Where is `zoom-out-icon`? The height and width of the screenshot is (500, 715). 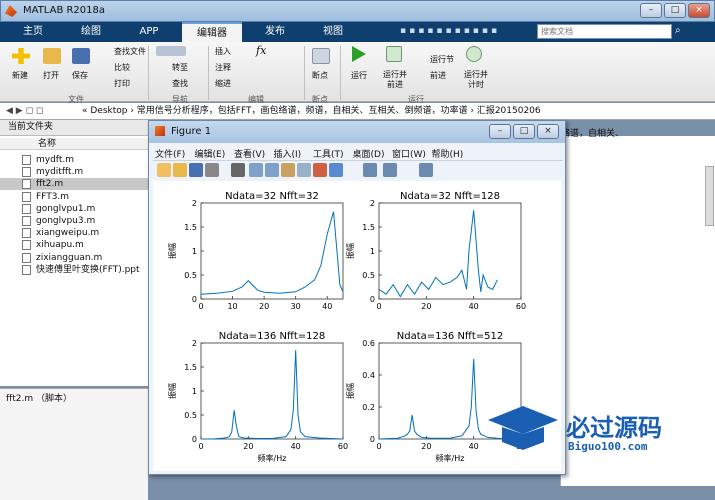
zoom-out-icon is located at coordinates (272, 170).